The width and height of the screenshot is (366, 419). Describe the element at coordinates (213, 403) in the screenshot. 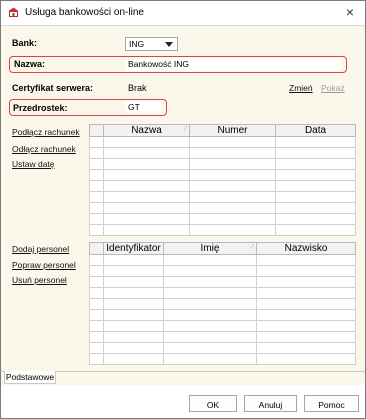

I see `ok-button: OK` at that location.